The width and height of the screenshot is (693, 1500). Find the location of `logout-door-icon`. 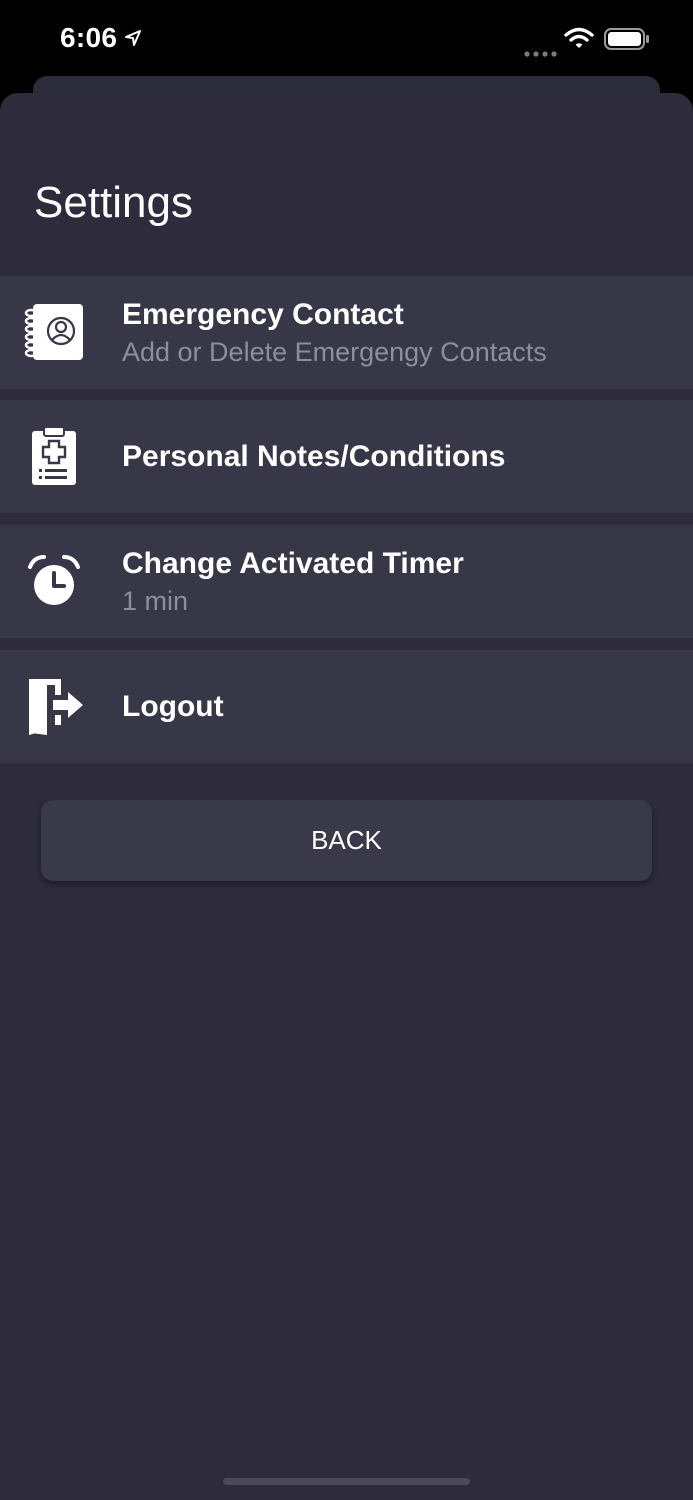

logout-door-icon is located at coordinates (54, 706).